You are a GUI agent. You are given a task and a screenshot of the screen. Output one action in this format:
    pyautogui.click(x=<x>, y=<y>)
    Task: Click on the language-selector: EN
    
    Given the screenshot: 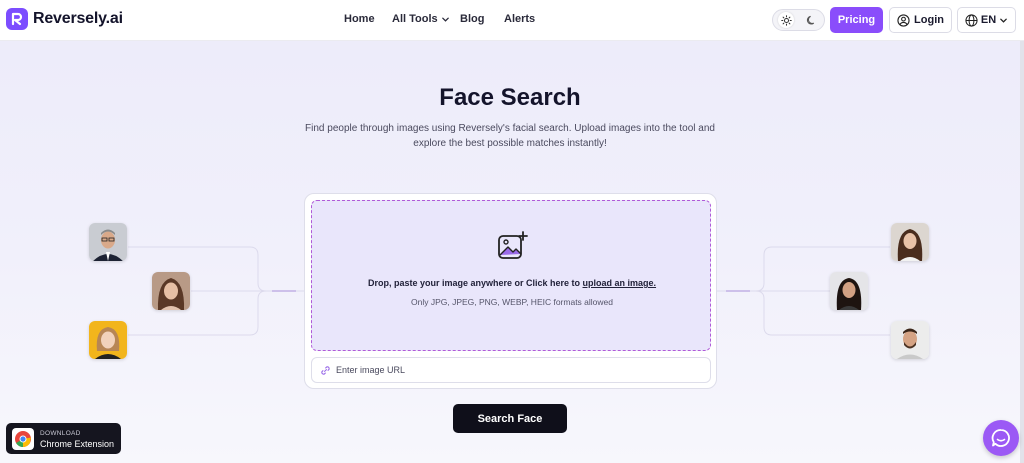 What is the action you would take?
    pyautogui.click(x=986, y=20)
    